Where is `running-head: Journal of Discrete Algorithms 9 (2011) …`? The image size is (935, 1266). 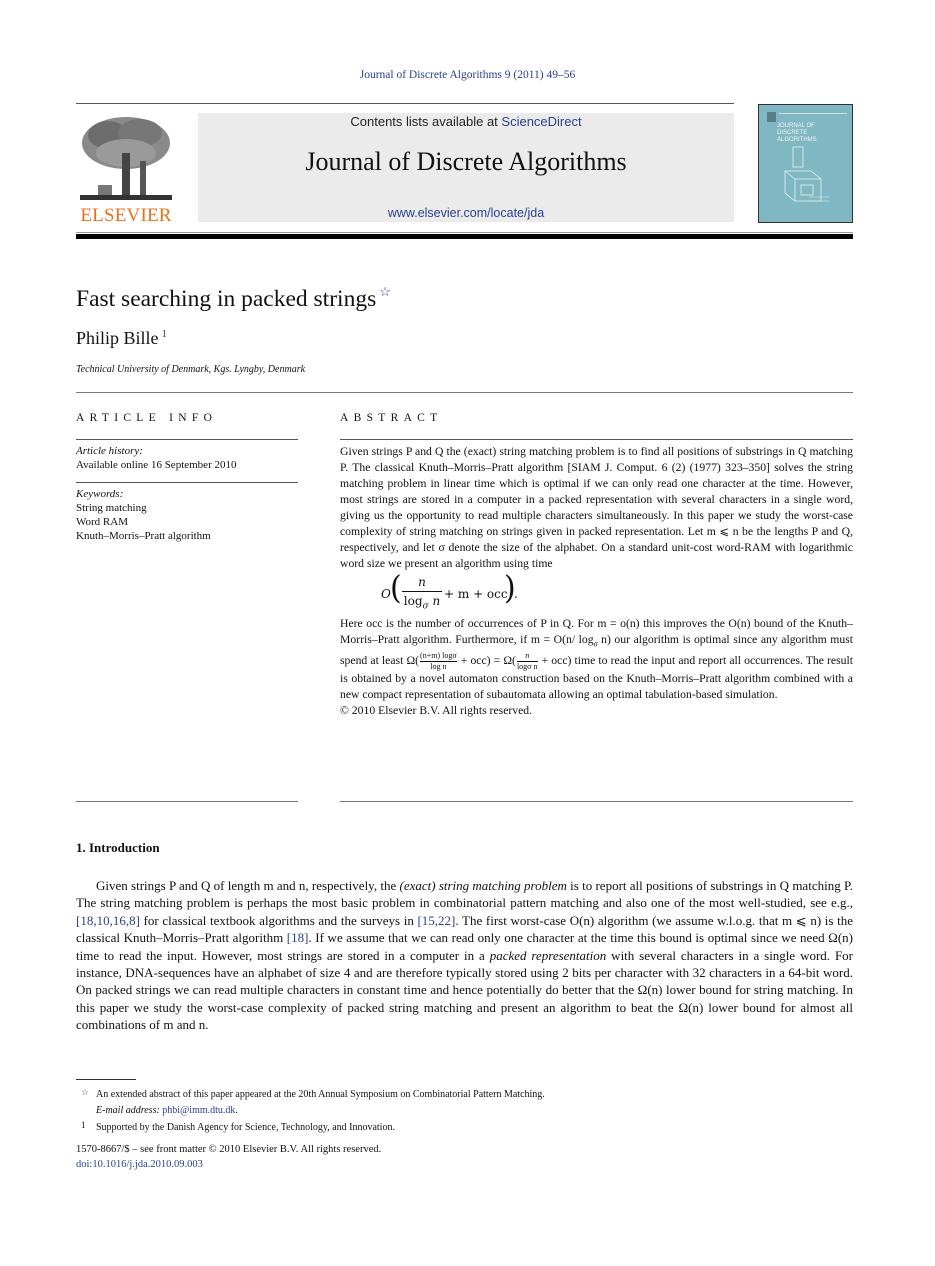
running-head: Journal of Discrete Algorithms 9 (2011) … is located at coordinates (467, 75).